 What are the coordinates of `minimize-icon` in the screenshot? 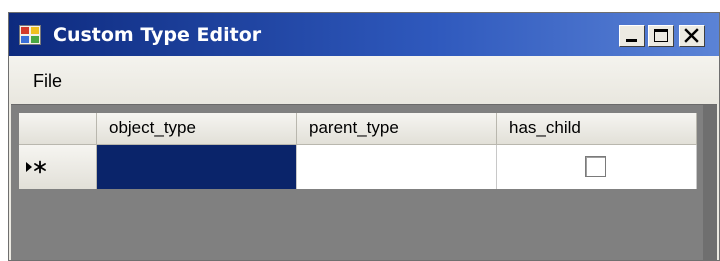 It's located at (631, 40).